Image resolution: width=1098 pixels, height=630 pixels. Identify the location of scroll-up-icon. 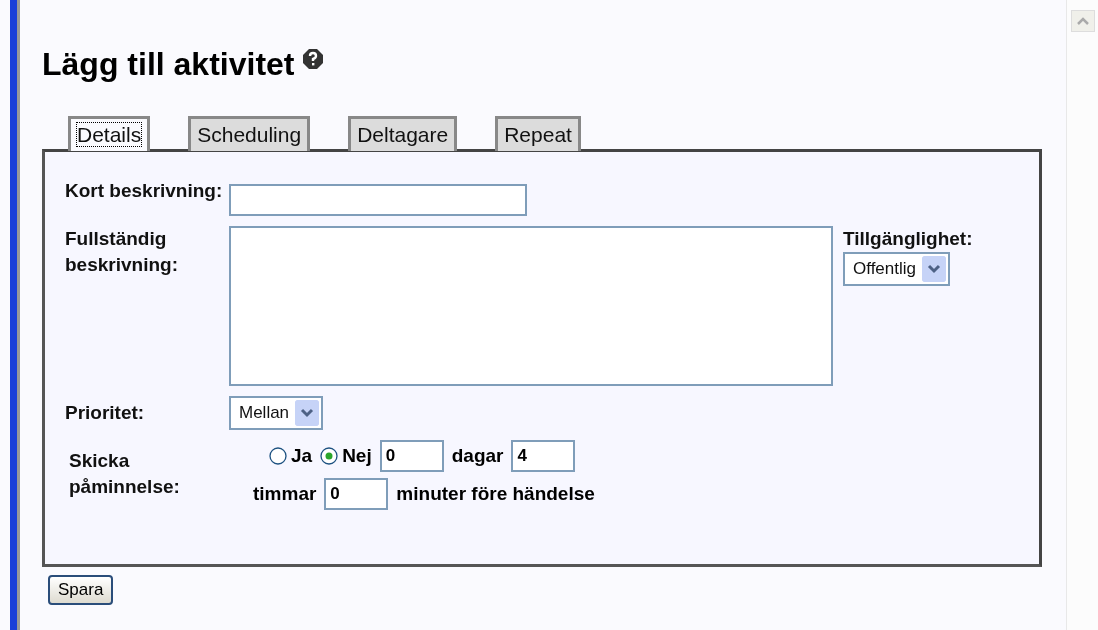
(1082, 21).